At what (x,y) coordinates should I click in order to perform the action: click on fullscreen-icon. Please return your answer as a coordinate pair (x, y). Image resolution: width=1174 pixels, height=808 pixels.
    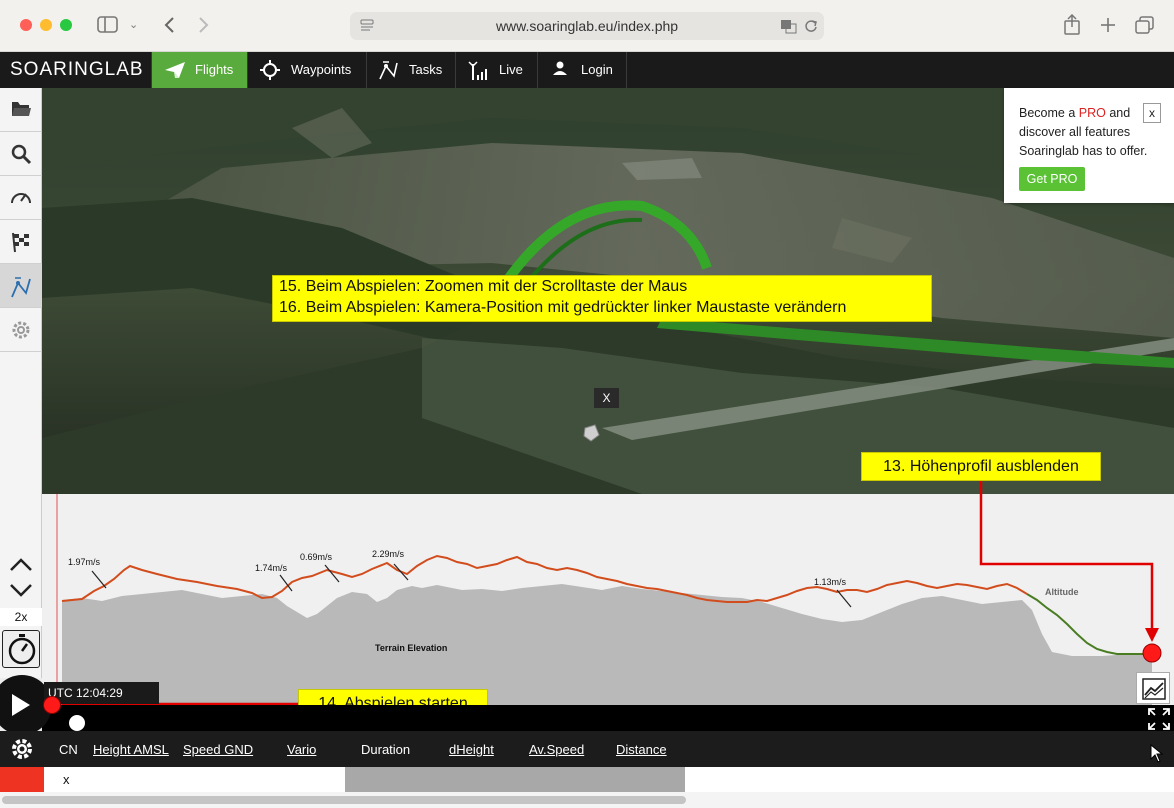
    Looking at the image, I should click on (1159, 719).